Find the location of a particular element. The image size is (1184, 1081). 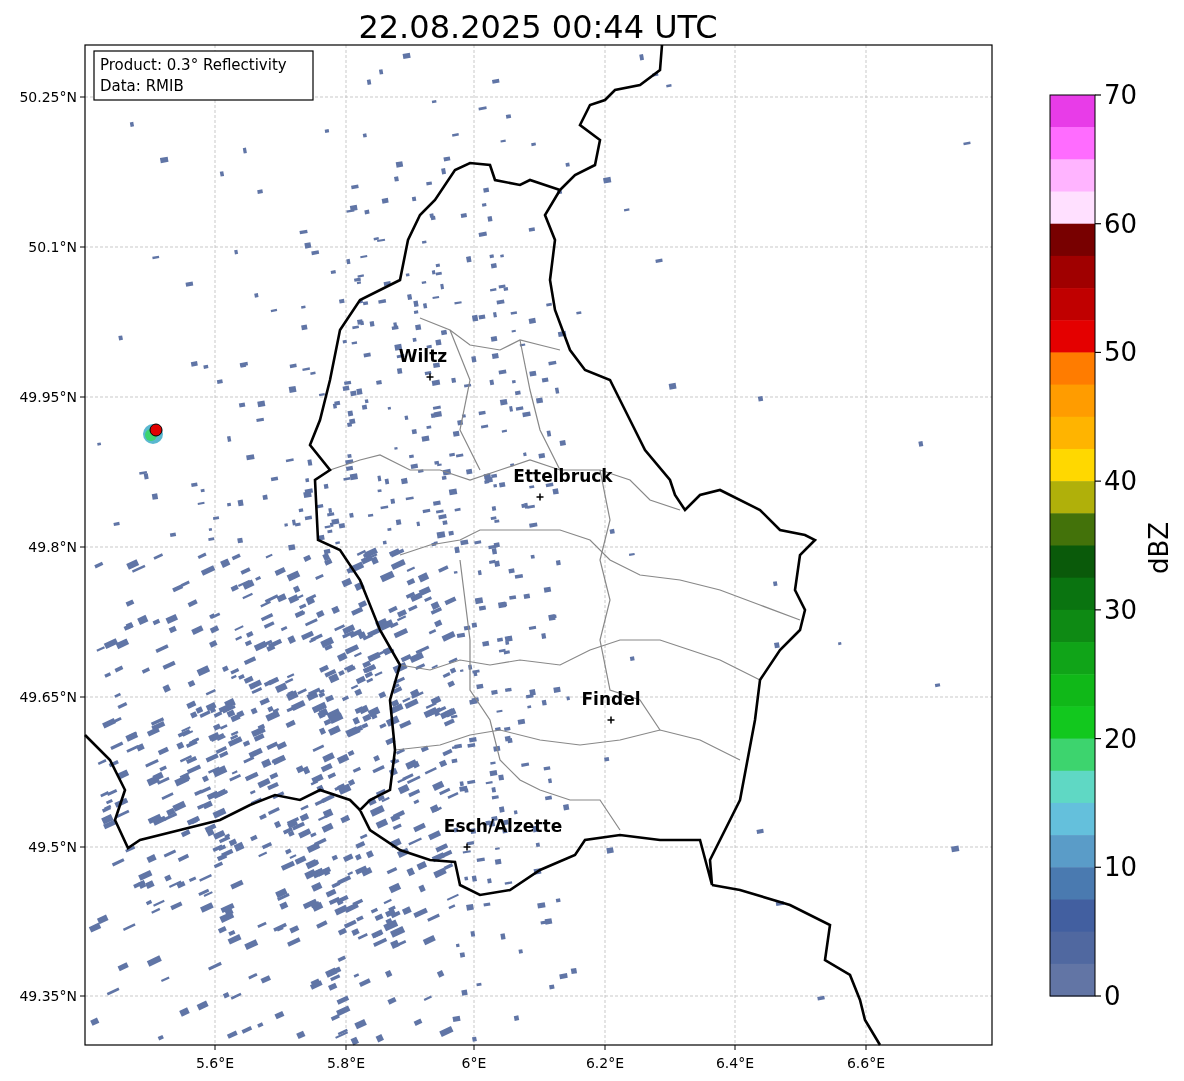

longitude-label: 6.2°E is located at coordinates (605, 1063).